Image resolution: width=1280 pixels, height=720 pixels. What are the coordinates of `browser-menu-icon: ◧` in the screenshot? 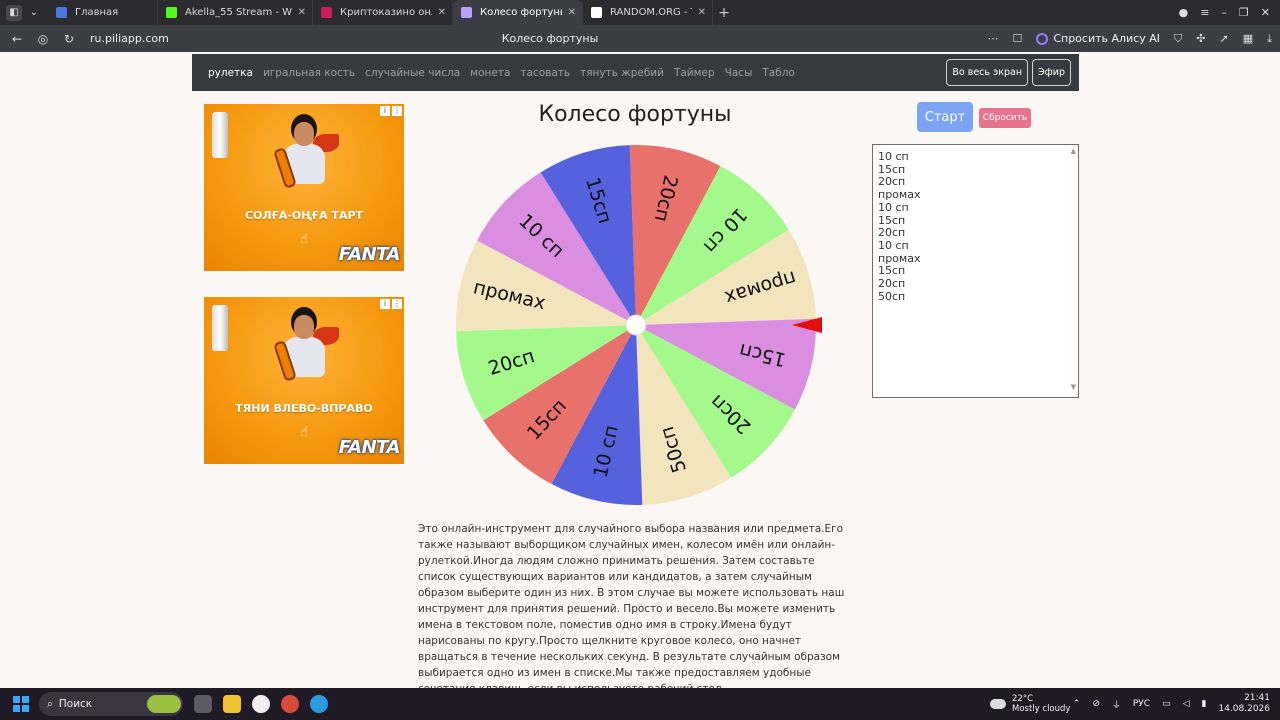 It's located at (14, 12).